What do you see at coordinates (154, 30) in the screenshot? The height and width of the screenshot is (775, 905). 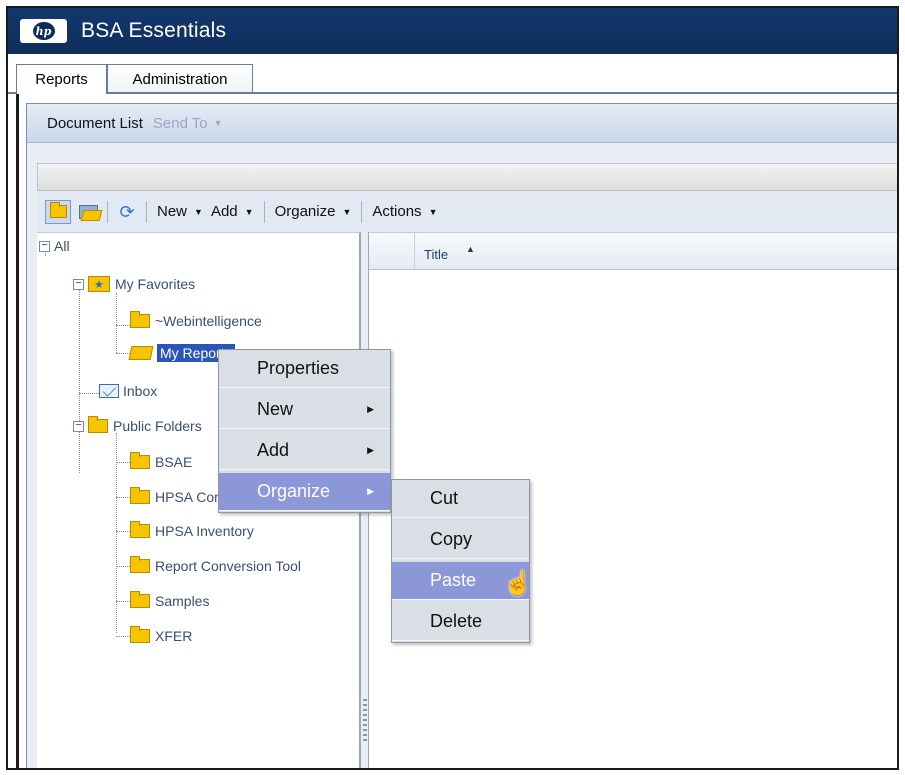 I see `app-title: BSA Essentials` at bounding box center [154, 30].